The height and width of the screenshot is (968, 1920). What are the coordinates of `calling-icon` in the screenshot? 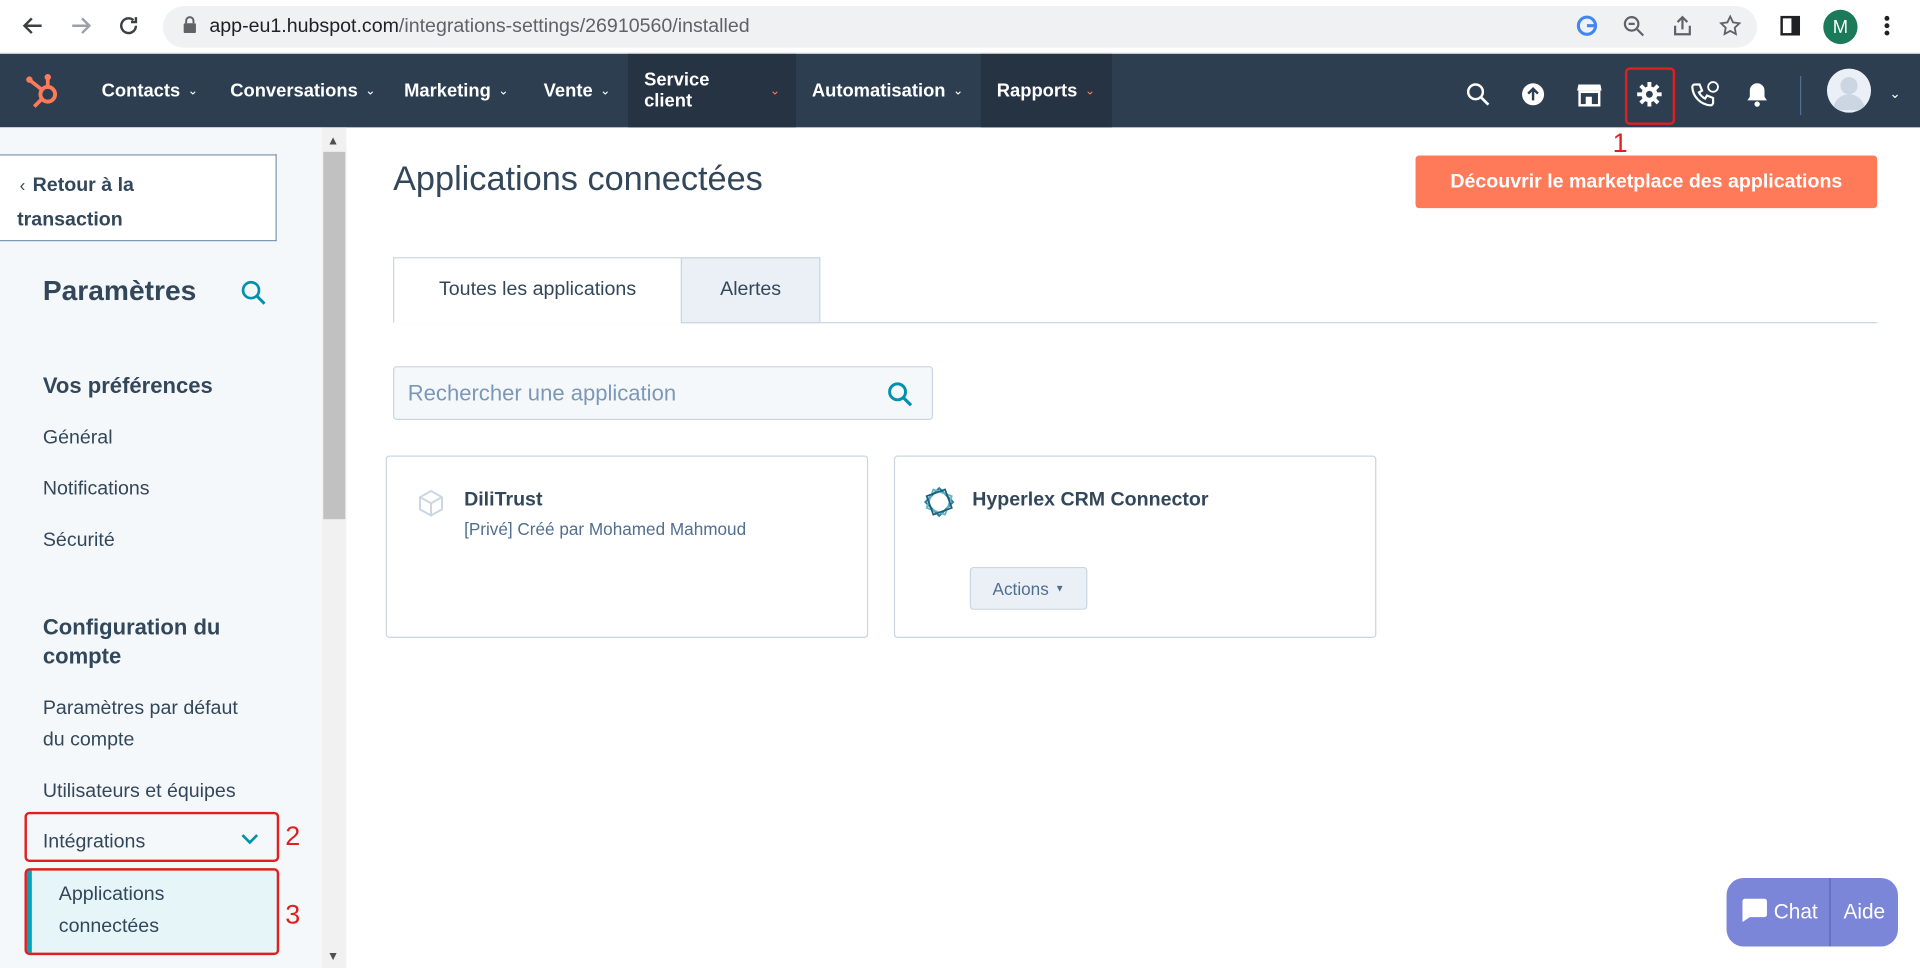 It's located at (1704, 94).